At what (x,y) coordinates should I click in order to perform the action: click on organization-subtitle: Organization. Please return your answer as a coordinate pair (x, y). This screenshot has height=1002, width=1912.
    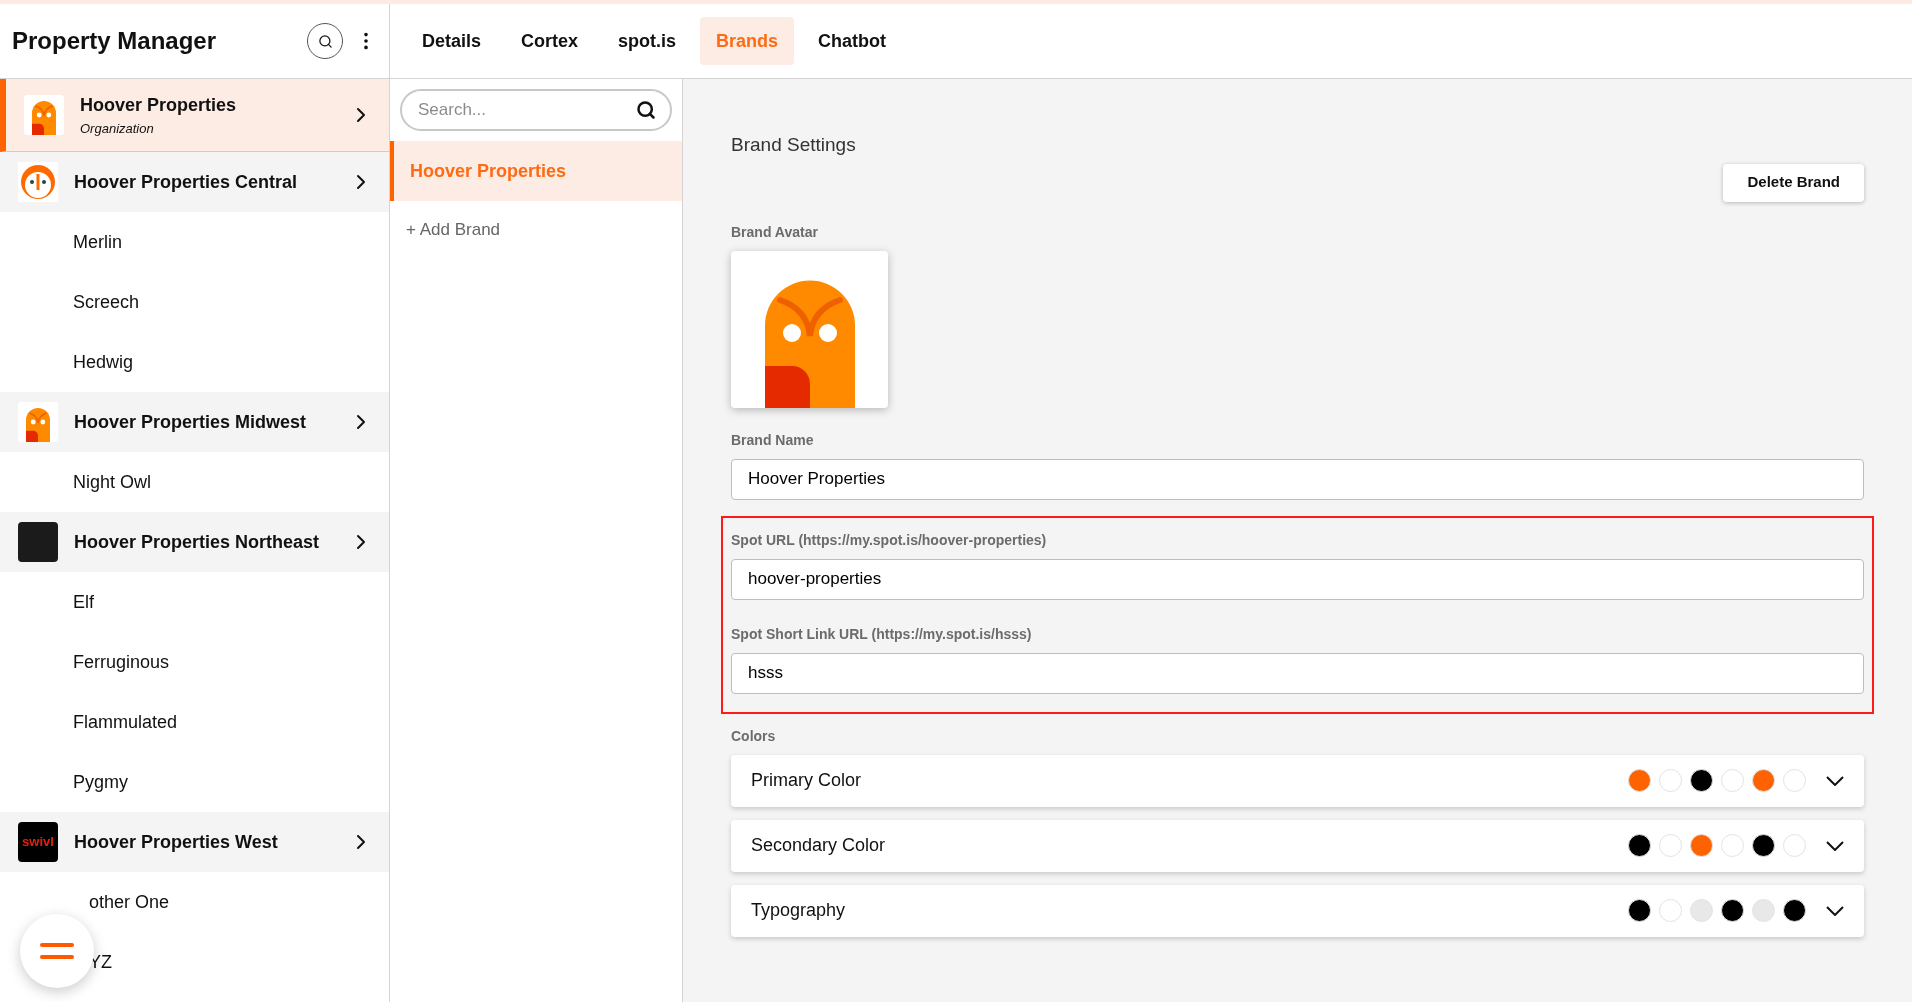
    Looking at the image, I should click on (117, 128).